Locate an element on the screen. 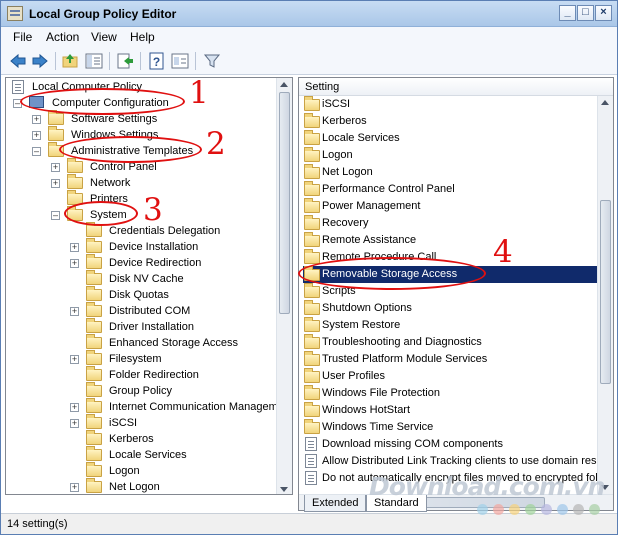 The width and height of the screenshot is (618, 535). tree-item: + Internet Communication Manageme is located at coordinates (145, 406).